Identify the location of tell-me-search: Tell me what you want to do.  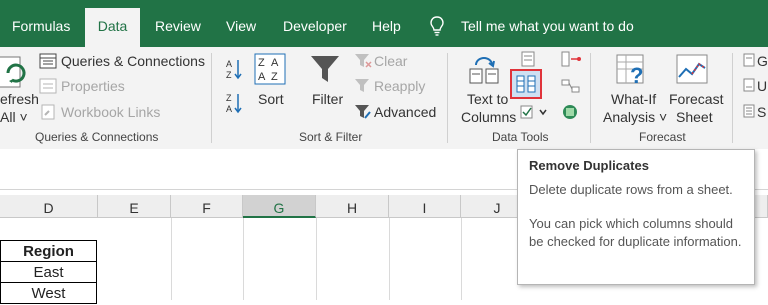
(547, 23).